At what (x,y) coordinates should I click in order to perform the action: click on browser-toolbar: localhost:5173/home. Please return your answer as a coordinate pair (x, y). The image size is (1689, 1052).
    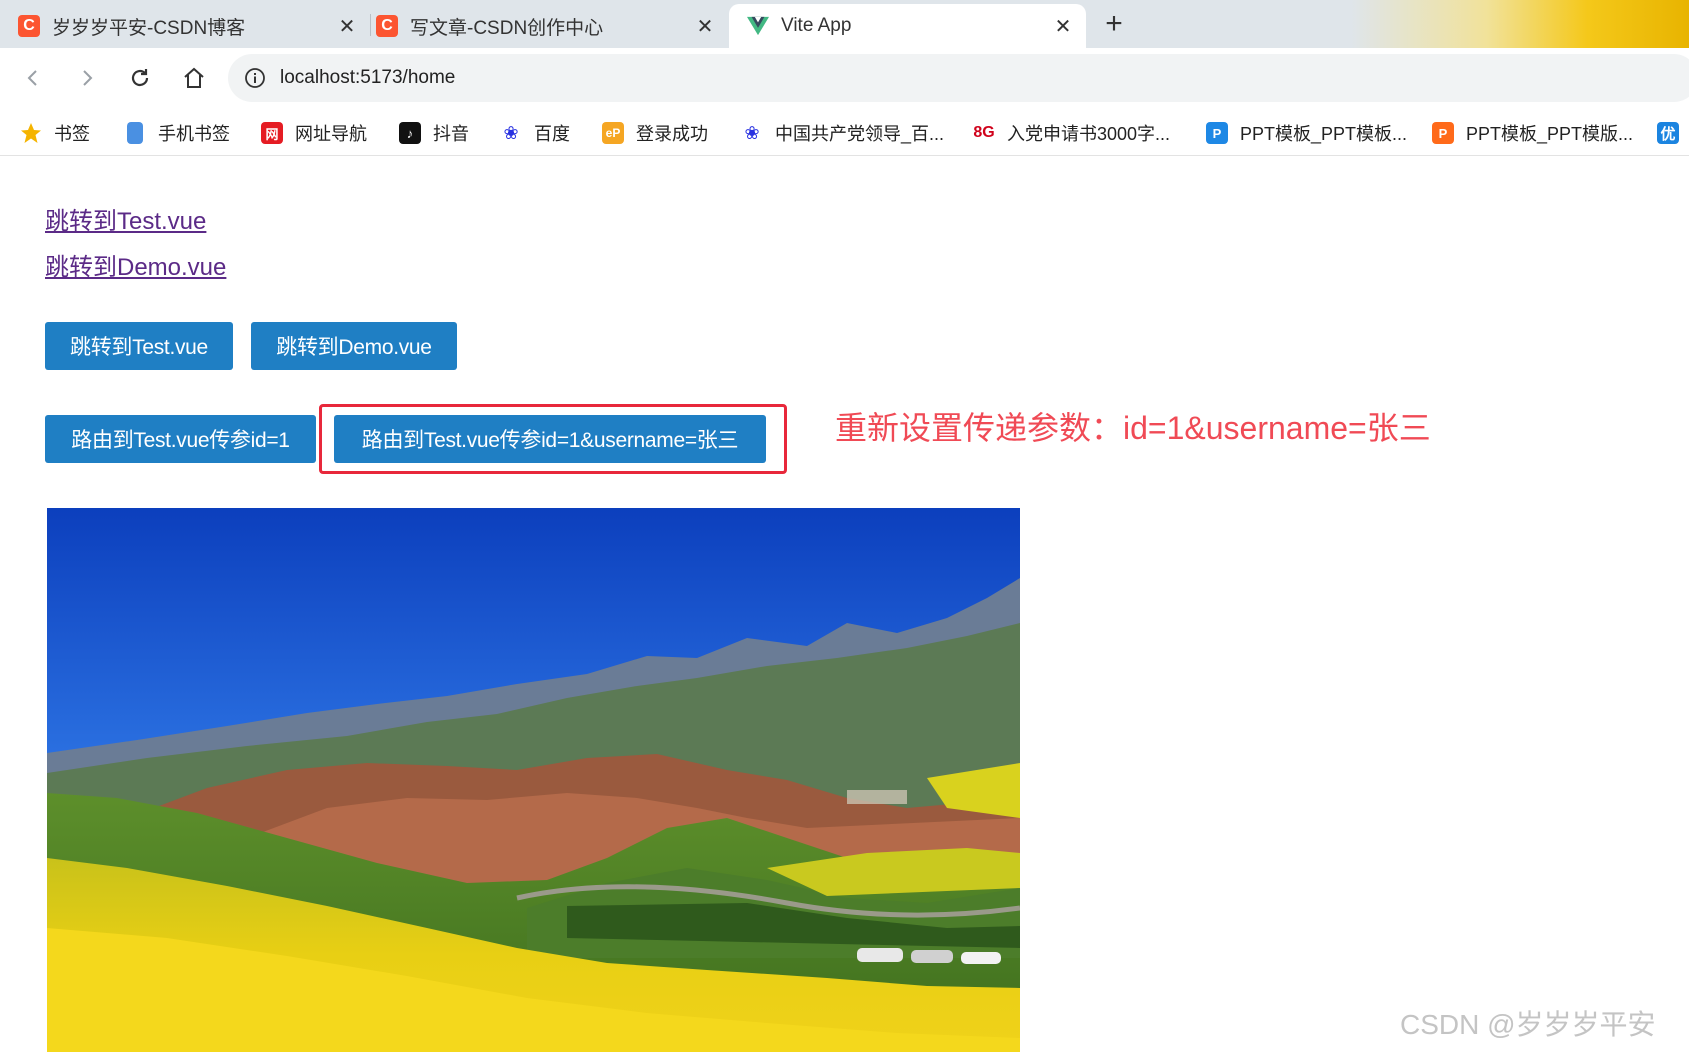
    Looking at the image, I should click on (844, 78).